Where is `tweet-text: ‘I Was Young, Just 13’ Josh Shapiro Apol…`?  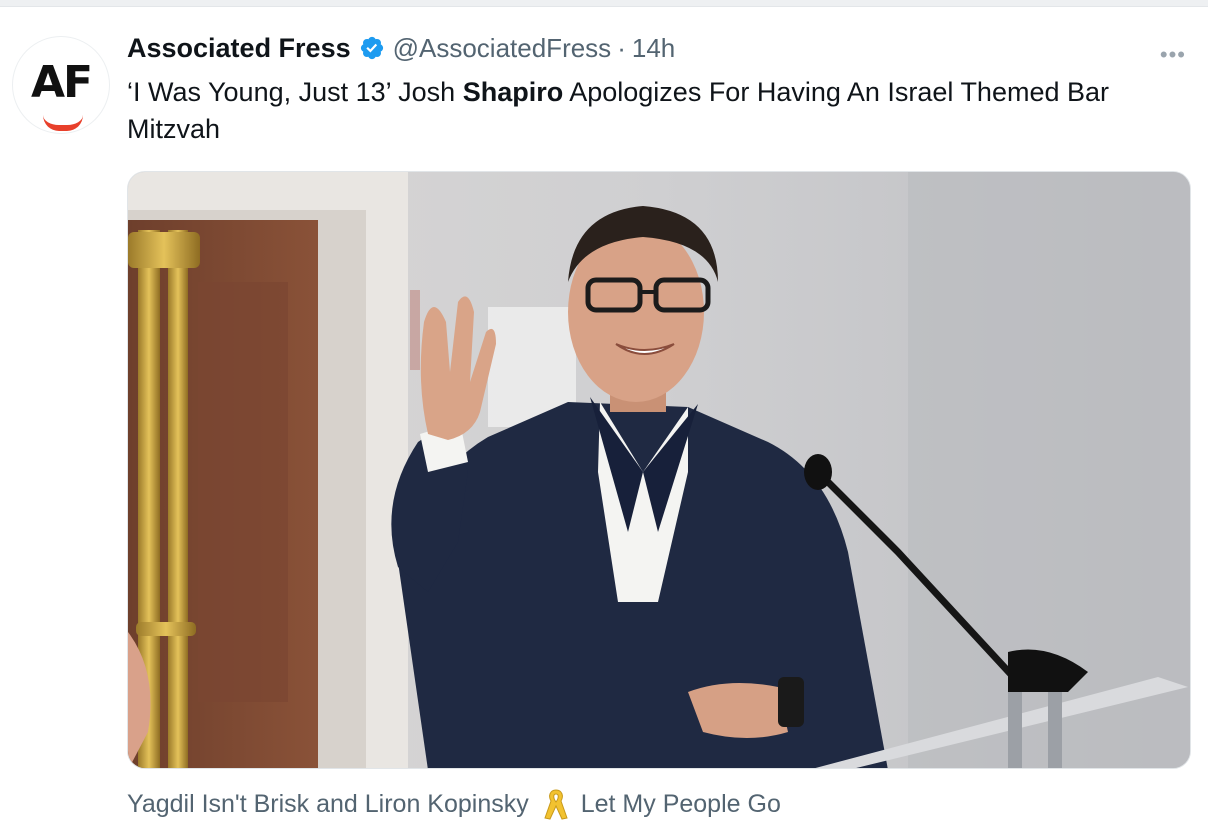 tweet-text: ‘I Was Young, Just 13’ Josh Shapiro Apol… is located at coordinates (657, 111).